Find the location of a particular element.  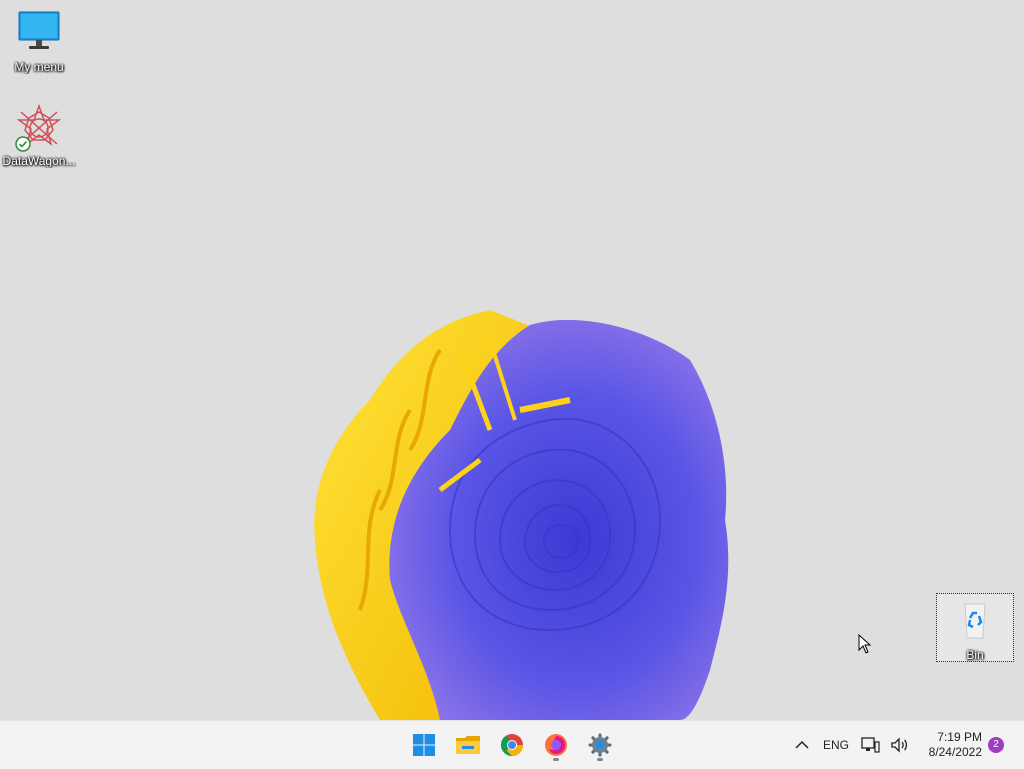

show-hidden-icons-button is located at coordinates (802, 745).